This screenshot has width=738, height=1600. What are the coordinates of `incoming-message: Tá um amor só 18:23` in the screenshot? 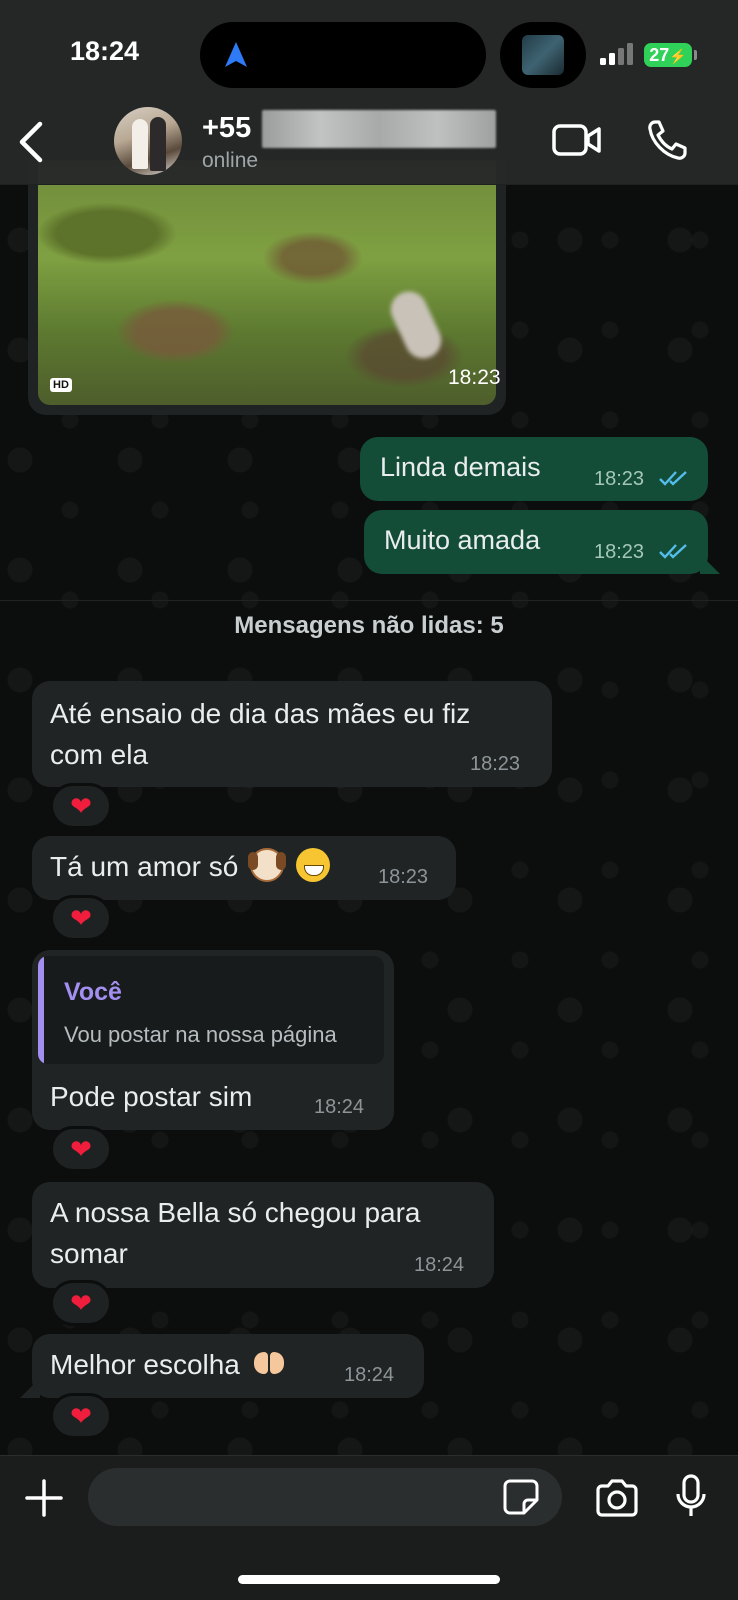 It's located at (244, 868).